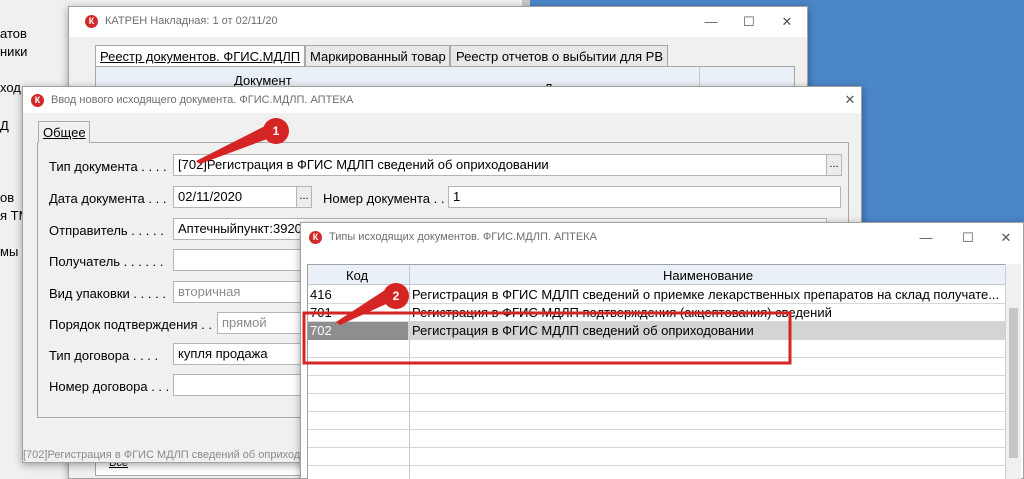 The width and height of the screenshot is (1024, 479). Describe the element at coordinates (14, 51) in the screenshot. I see `bg-text: ники` at that location.